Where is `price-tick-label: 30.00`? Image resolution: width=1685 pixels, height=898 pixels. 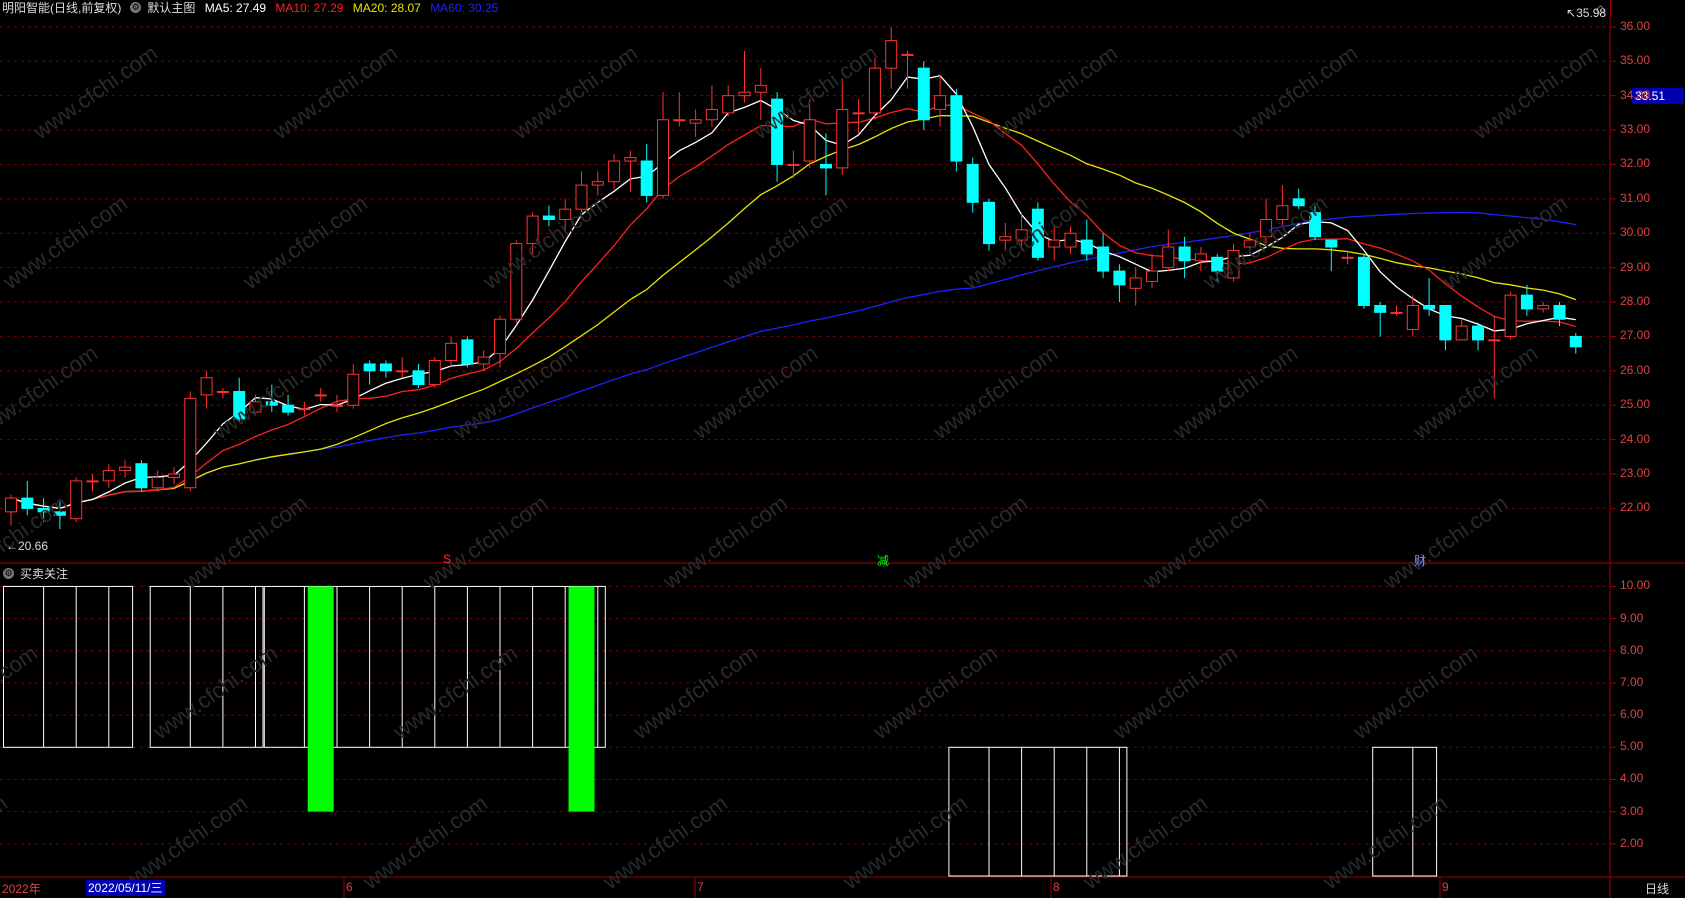
price-tick-label: 30.00 is located at coordinates (1635, 232).